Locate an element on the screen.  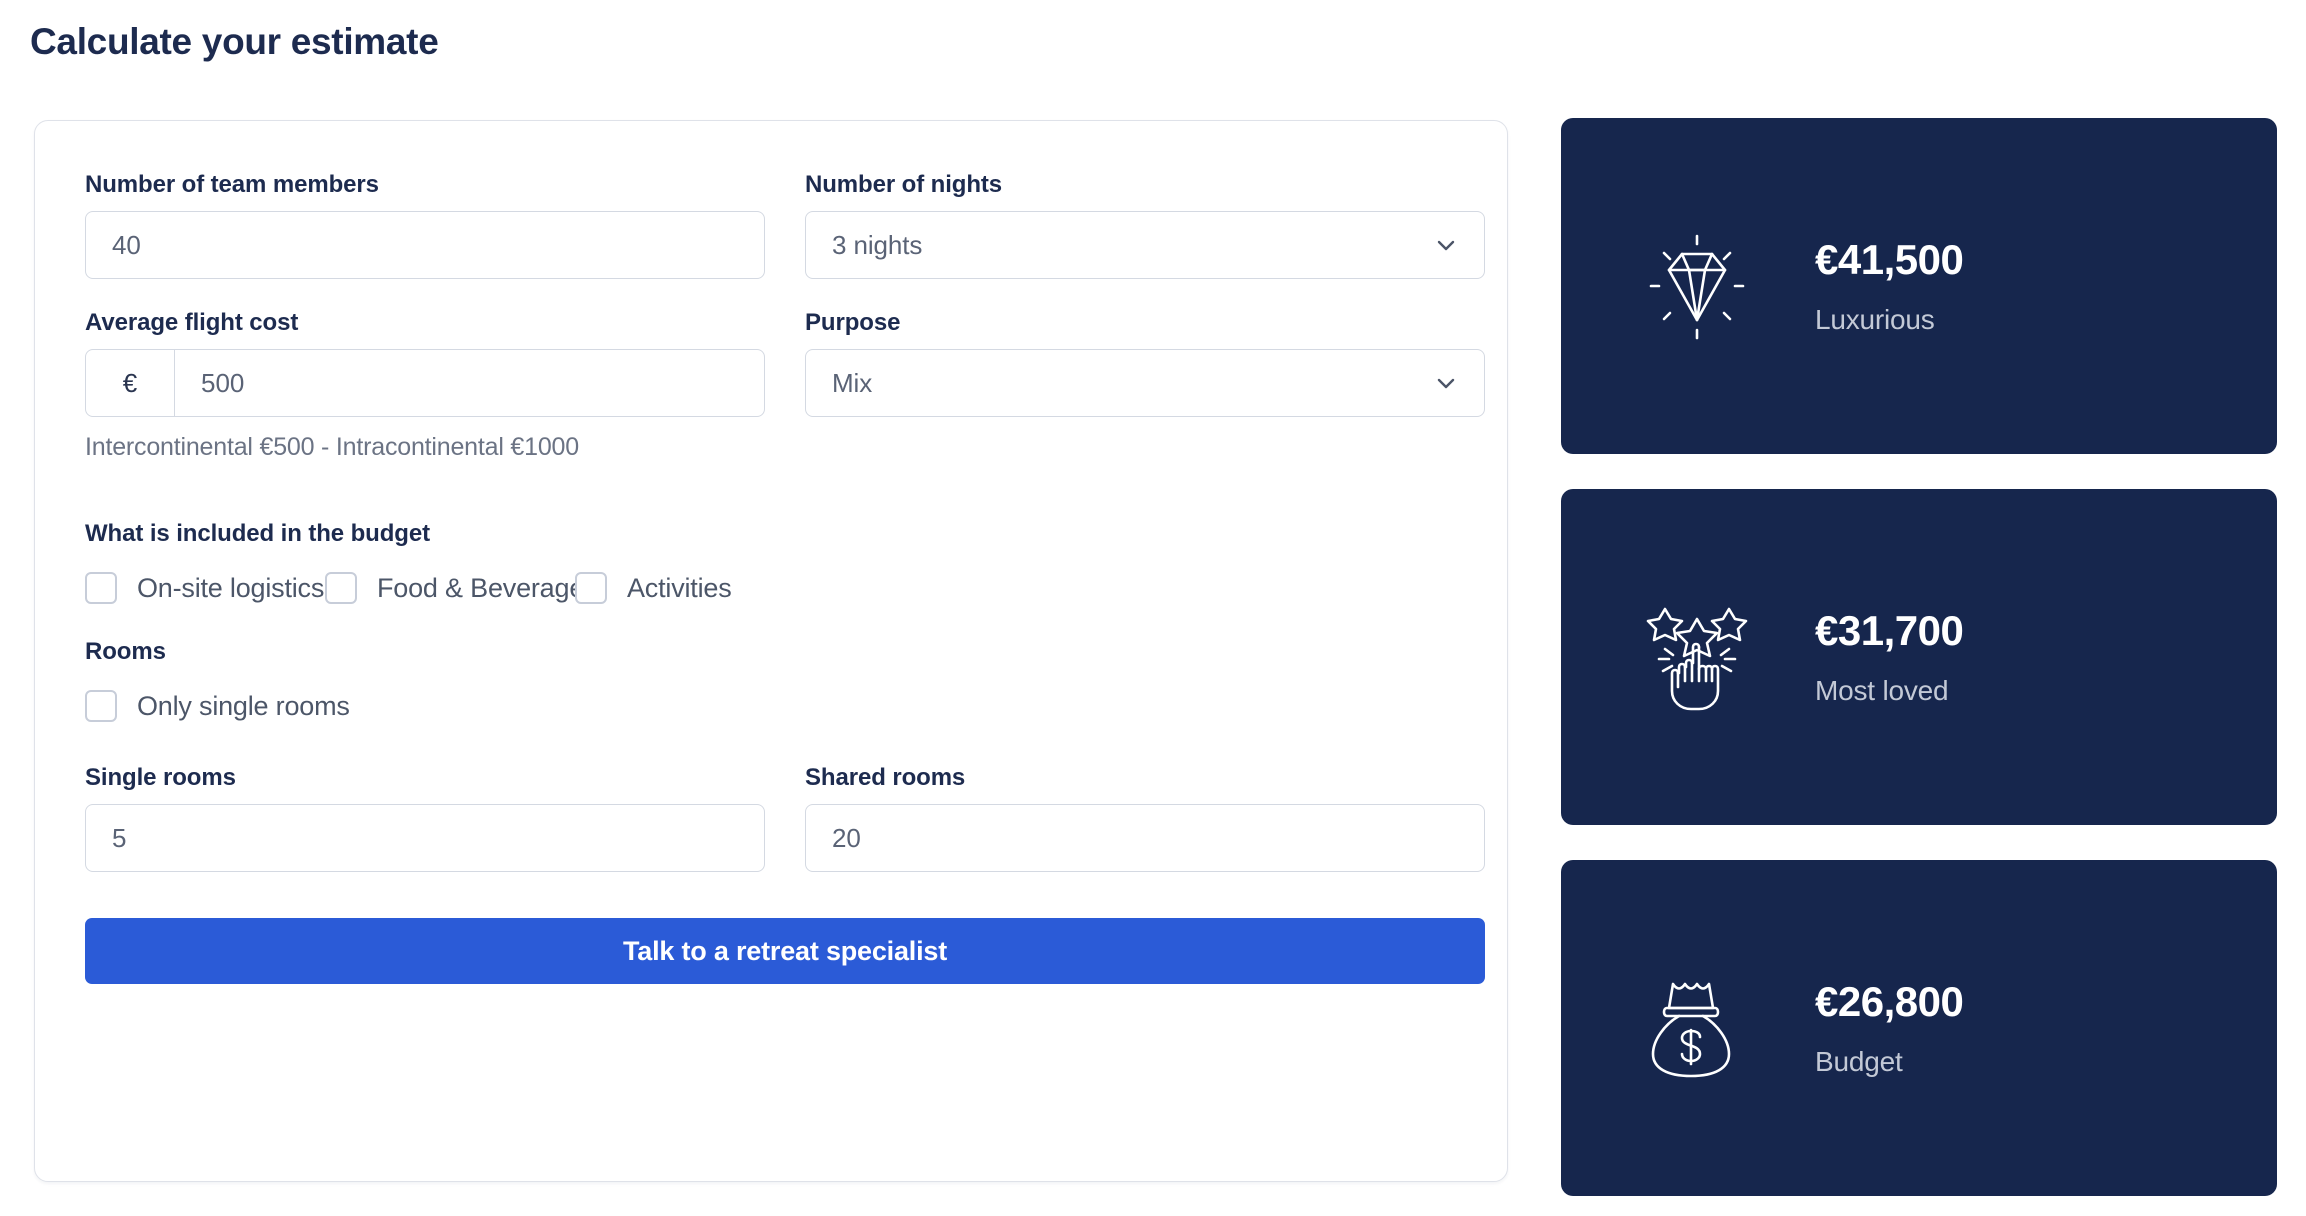
field-shared-rooms: Shared rooms 20 is located at coordinates (1145, 818).